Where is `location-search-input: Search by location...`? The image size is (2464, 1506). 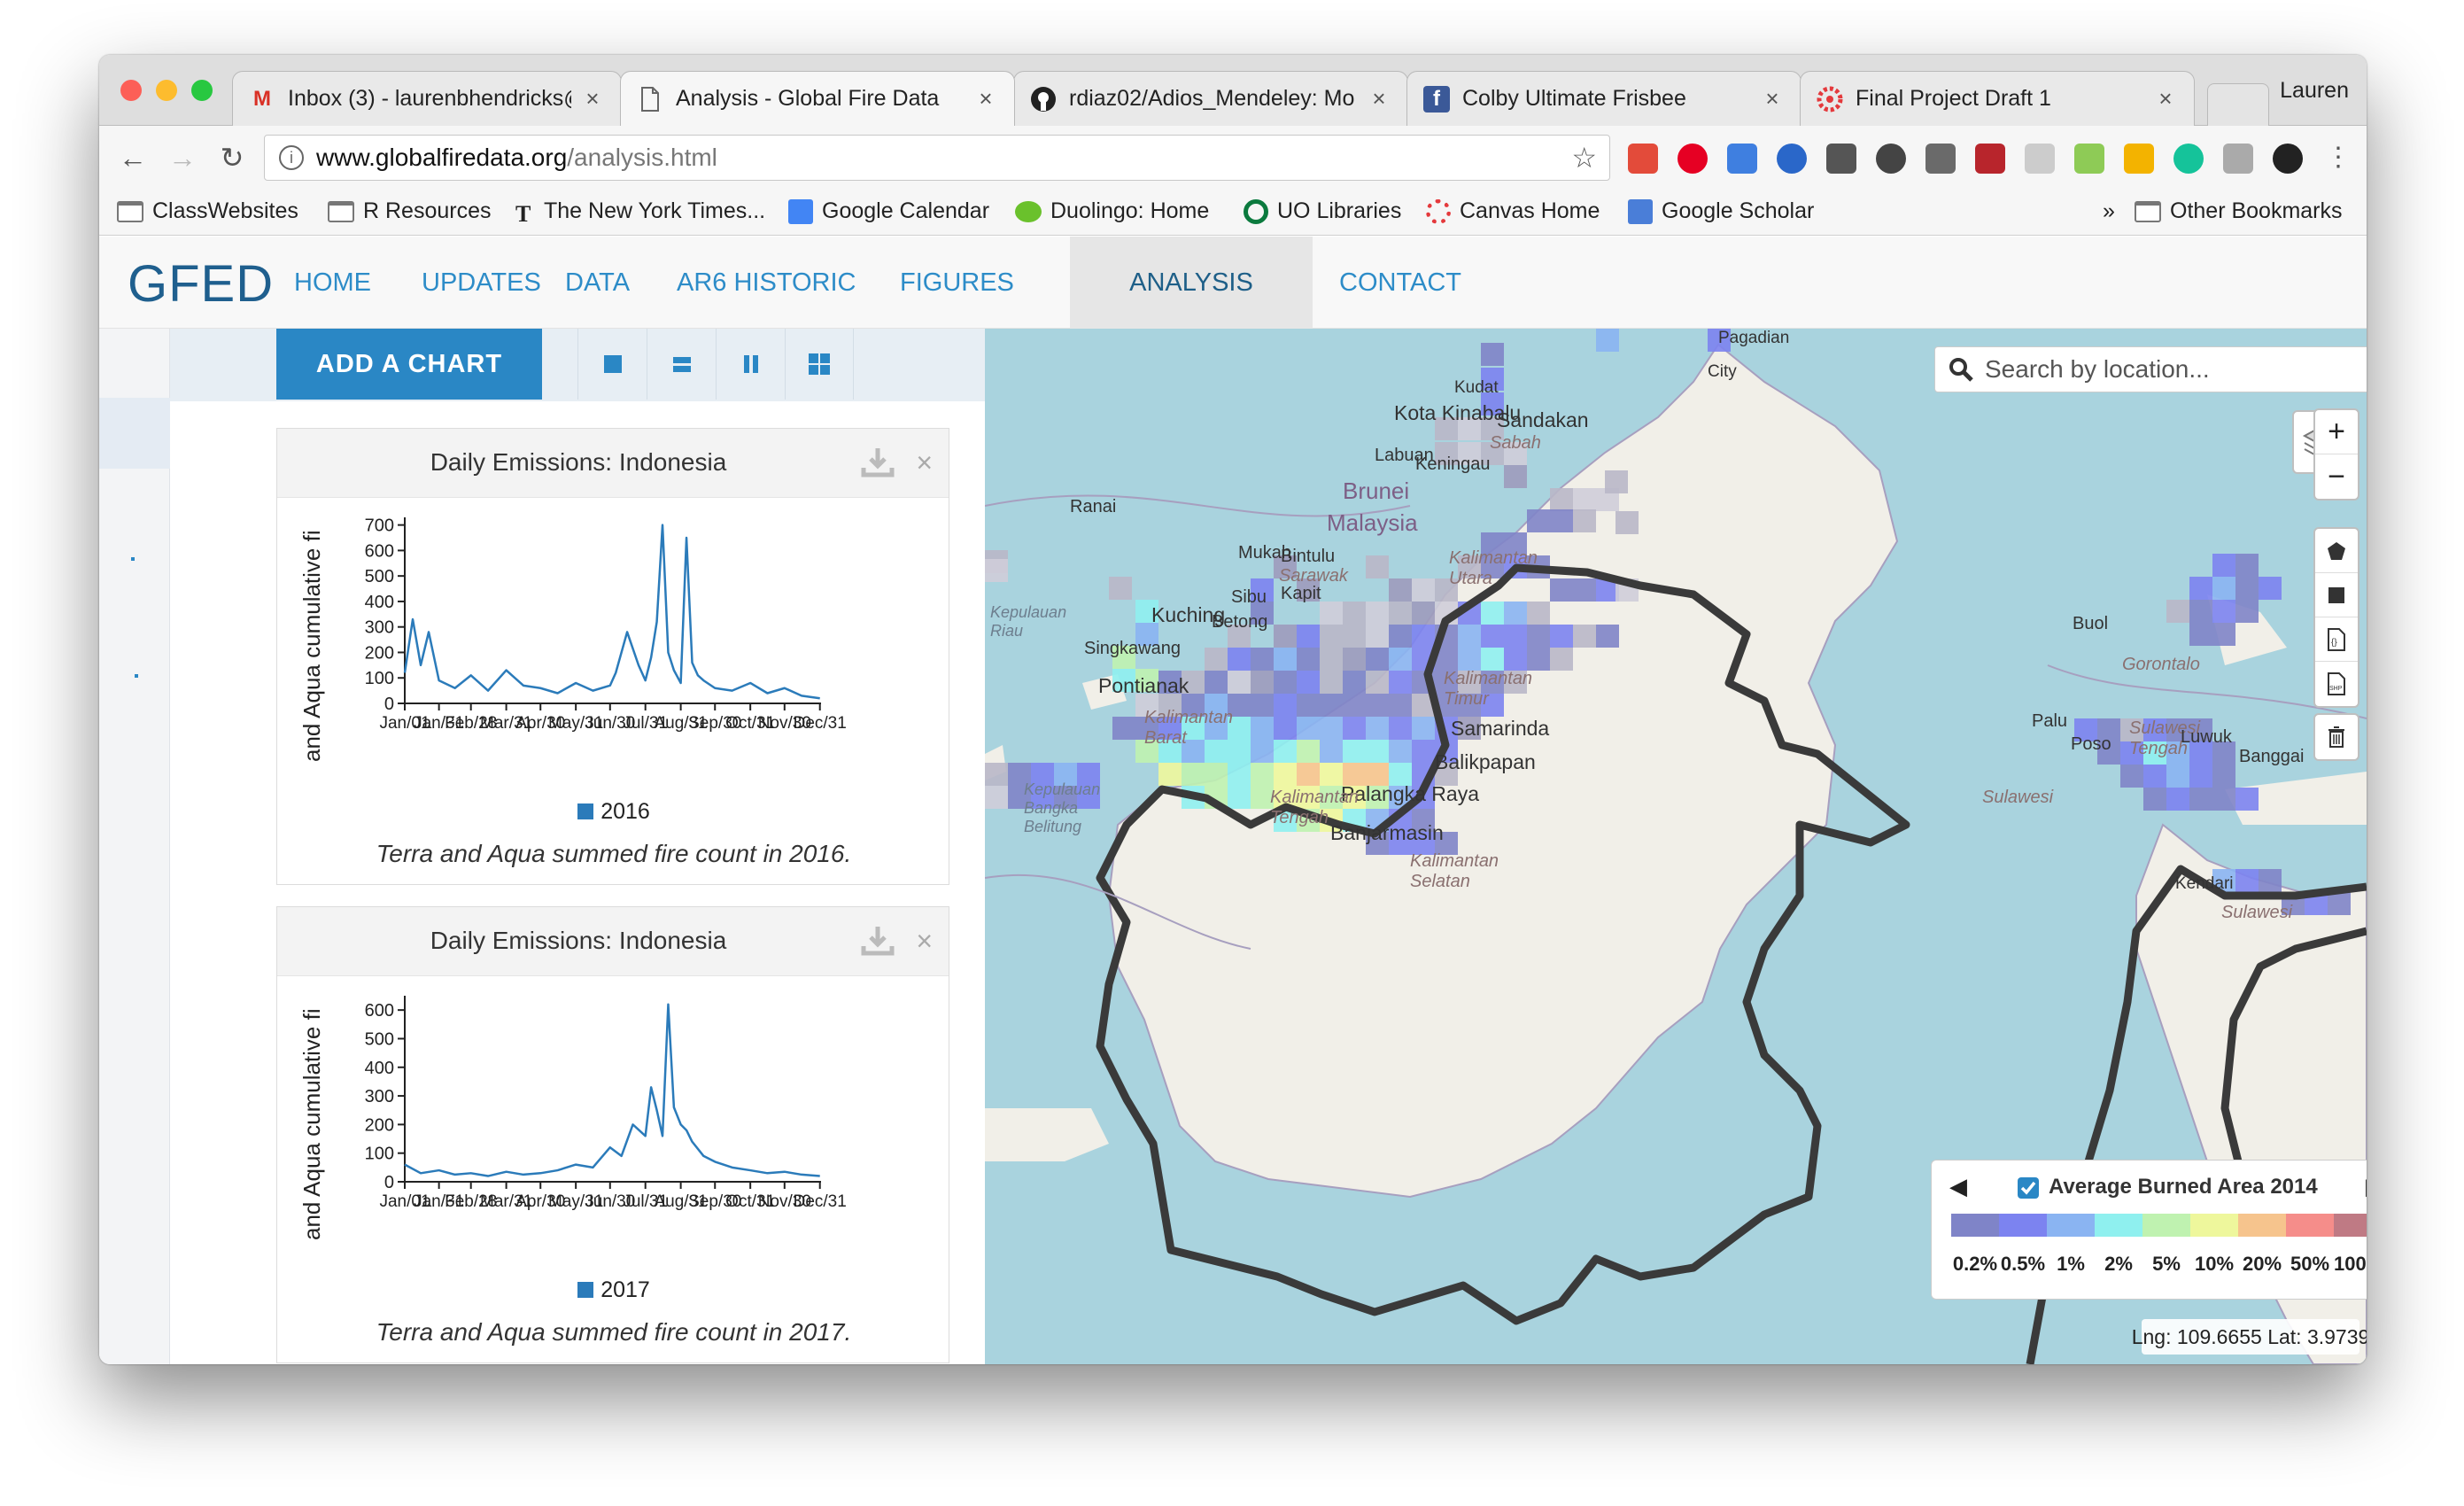
location-search-input: Search by location... is located at coordinates (2150, 369).